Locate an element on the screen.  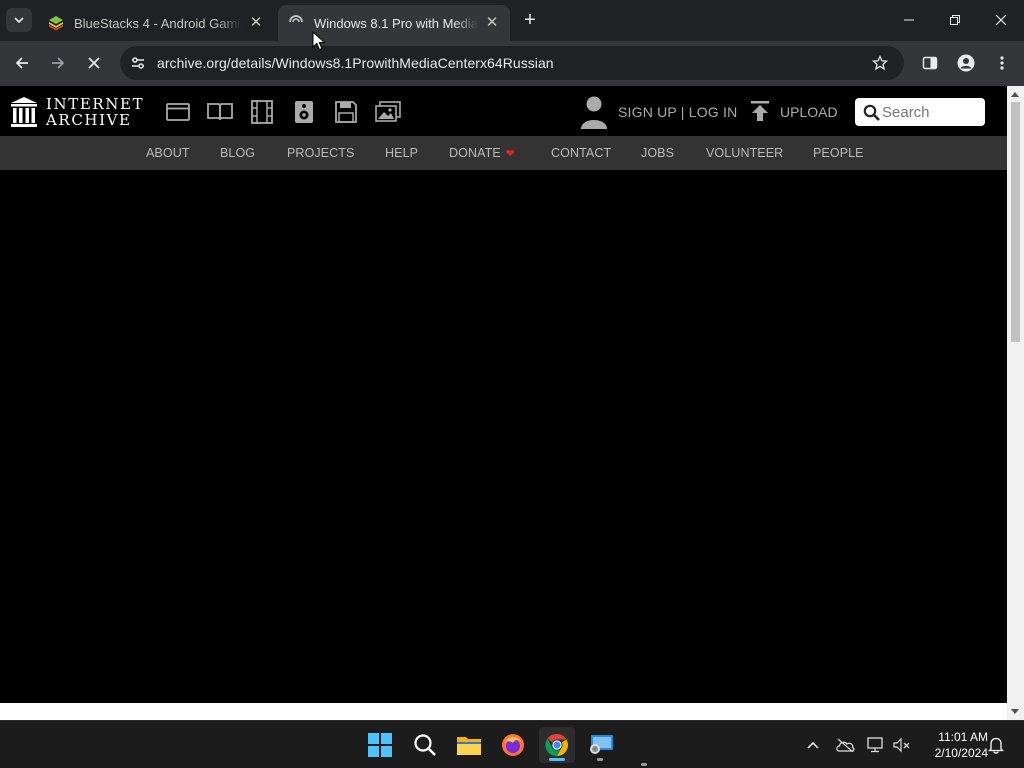
tab-bluestacks: BlueStacks 4 - Android Gaming ✕ is located at coordinates (156, 23).